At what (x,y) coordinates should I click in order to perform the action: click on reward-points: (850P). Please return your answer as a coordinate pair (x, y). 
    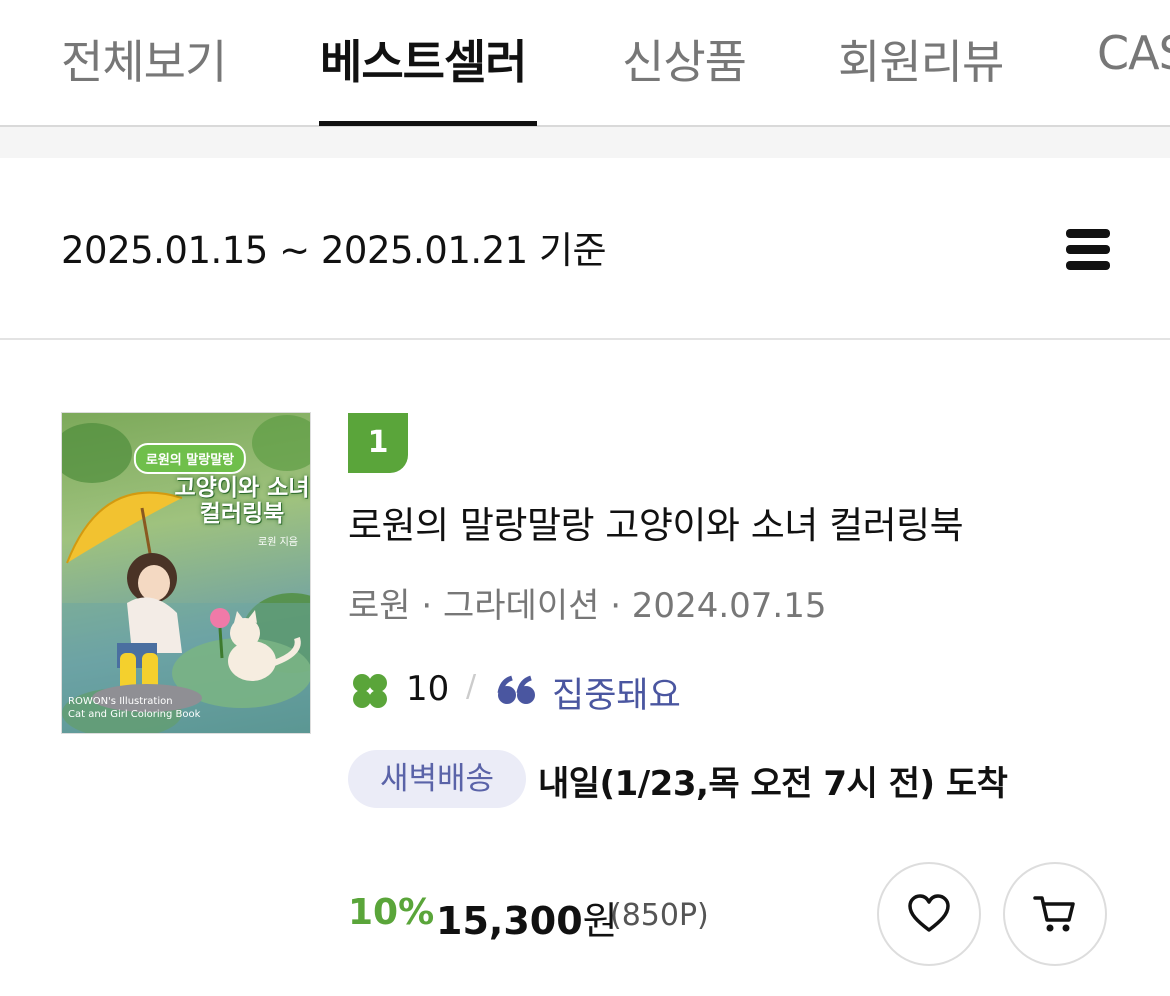
    Looking at the image, I should click on (659, 915).